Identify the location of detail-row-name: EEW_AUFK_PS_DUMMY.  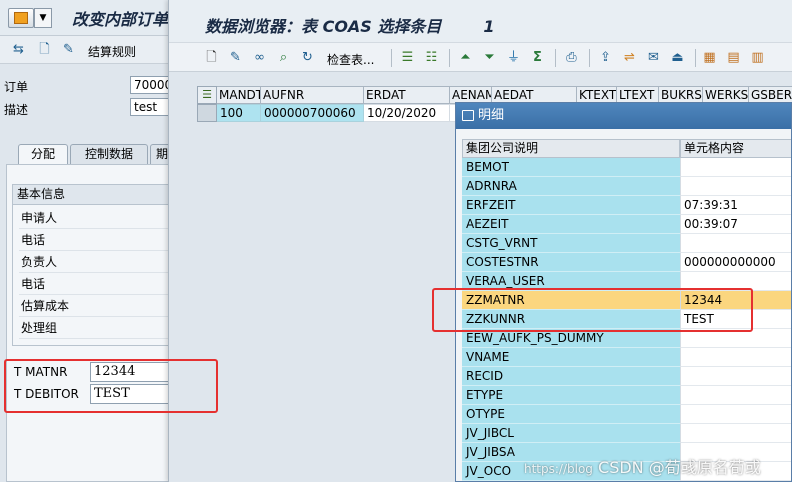
(571, 338).